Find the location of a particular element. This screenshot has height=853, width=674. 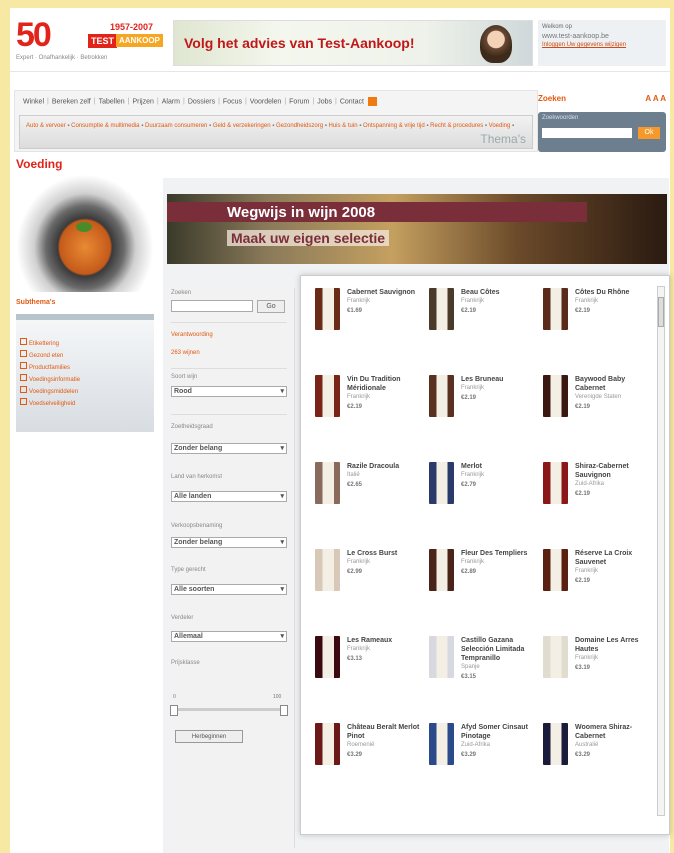

verantwoording-link: Verantwoording is located at coordinates (192, 335).